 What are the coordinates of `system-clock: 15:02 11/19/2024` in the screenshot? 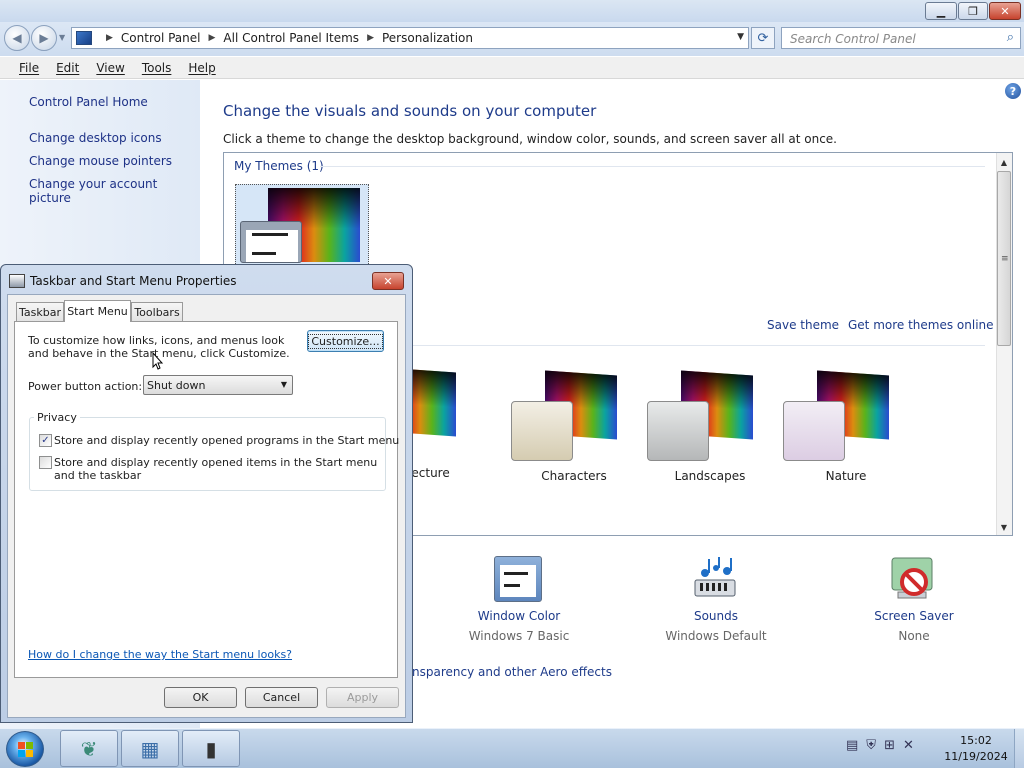 It's located at (976, 749).